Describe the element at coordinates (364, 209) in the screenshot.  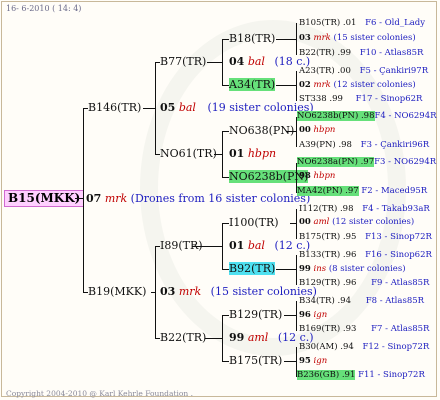
I see `leaf: I112(TR) .98 F4 - Takab93aR` at that location.